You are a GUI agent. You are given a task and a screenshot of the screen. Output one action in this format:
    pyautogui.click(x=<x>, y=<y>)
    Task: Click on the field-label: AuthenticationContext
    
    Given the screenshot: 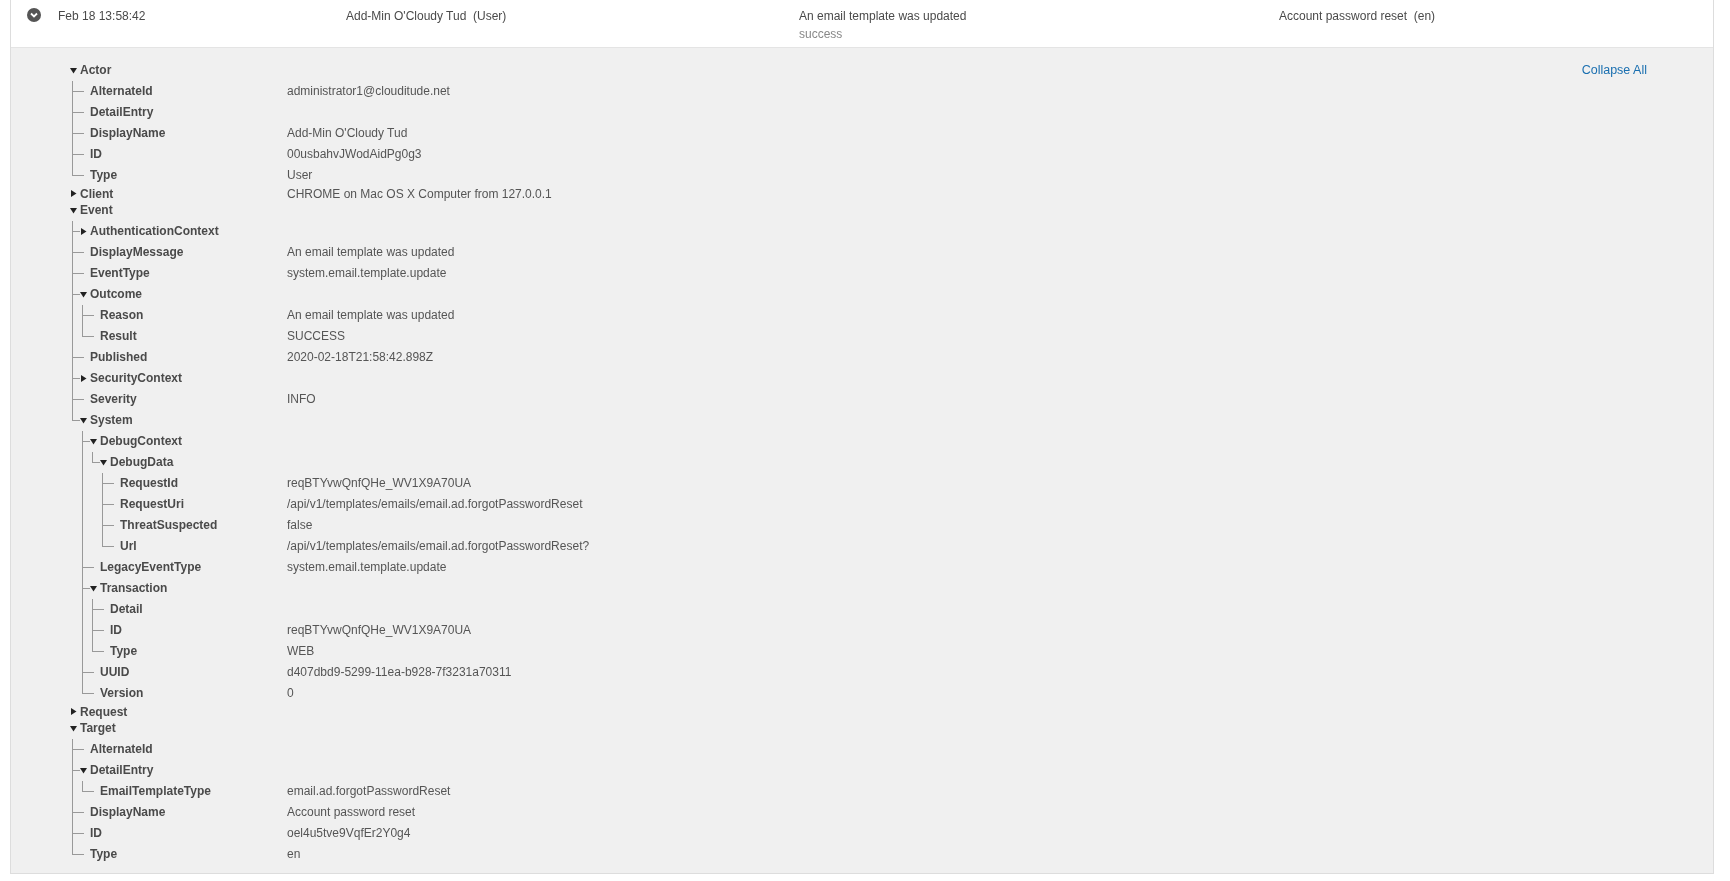 What is the action you would take?
    pyautogui.click(x=154, y=231)
    